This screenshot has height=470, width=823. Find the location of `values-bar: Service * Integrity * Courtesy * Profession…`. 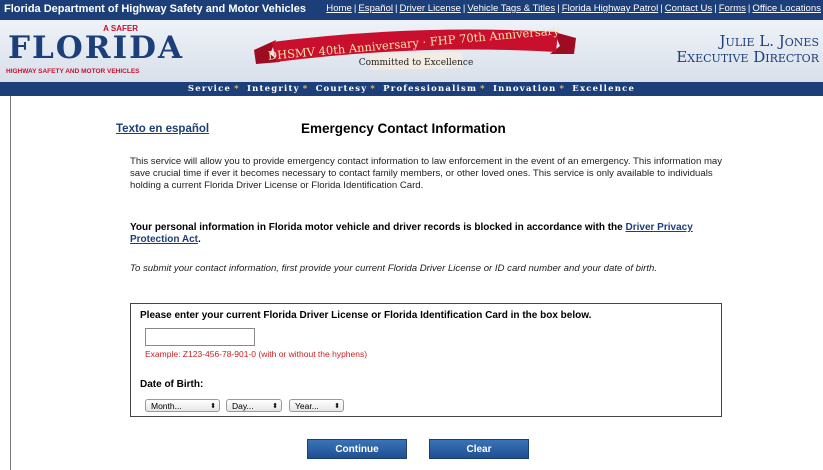

values-bar: Service * Integrity * Courtesy * Profession… is located at coordinates (411, 89).